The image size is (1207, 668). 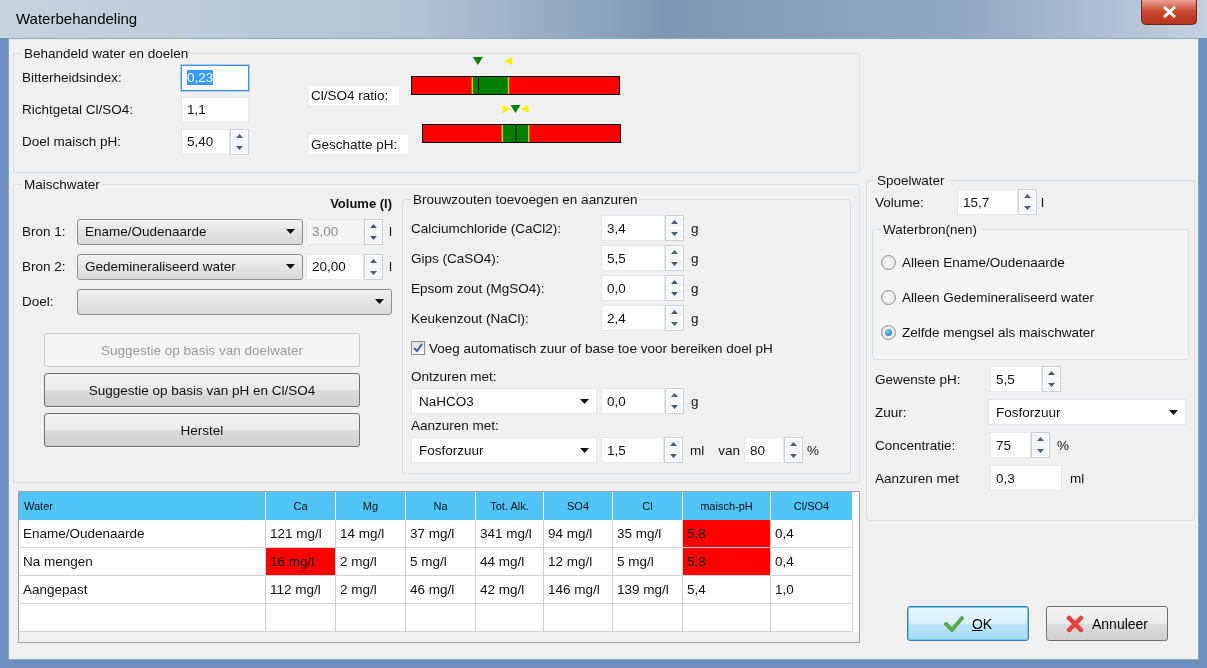 I want to click on radio-label: Zelfde mengsel als maischwater, so click(x=998, y=332).